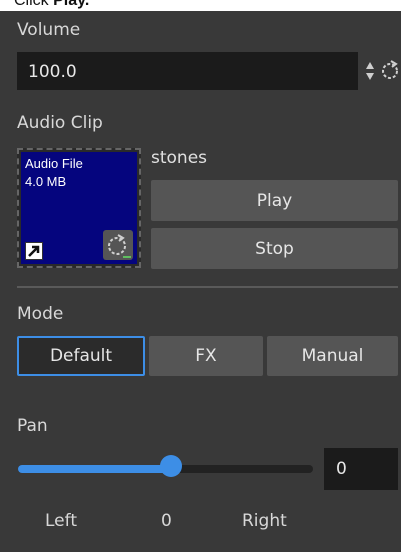 This screenshot has width=401, height=552. What do you see at coordinates (206, 356) in the screenshot?
I see `mode-fx-button: FX` at bounding box center [206, 356].